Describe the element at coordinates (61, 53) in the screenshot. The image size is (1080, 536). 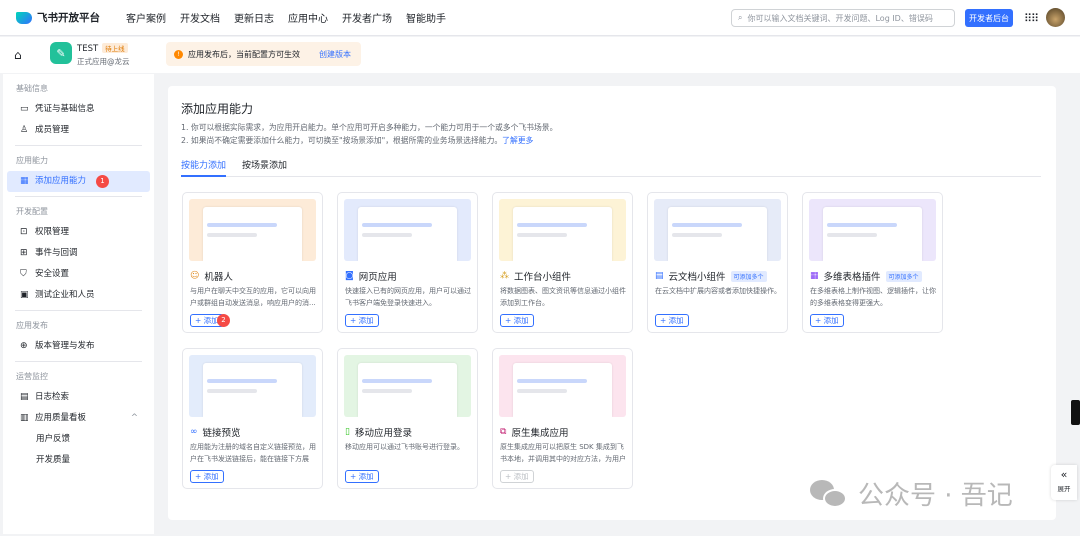
I see `app-icon: ✎` at that location.